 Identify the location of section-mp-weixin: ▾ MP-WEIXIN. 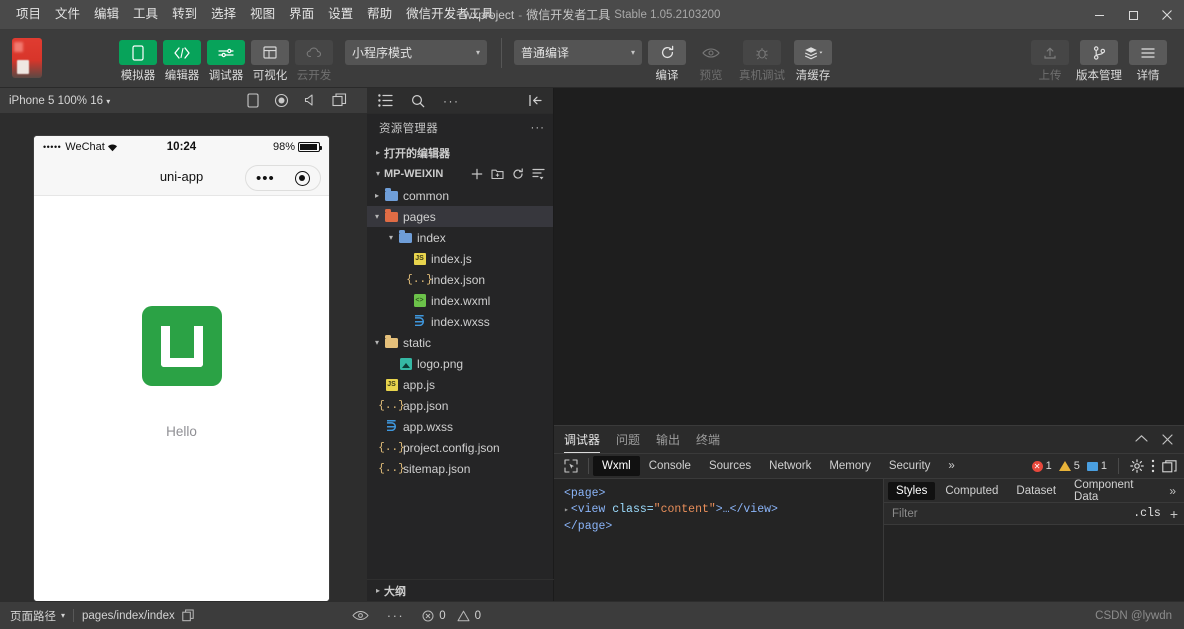
(460, 173).